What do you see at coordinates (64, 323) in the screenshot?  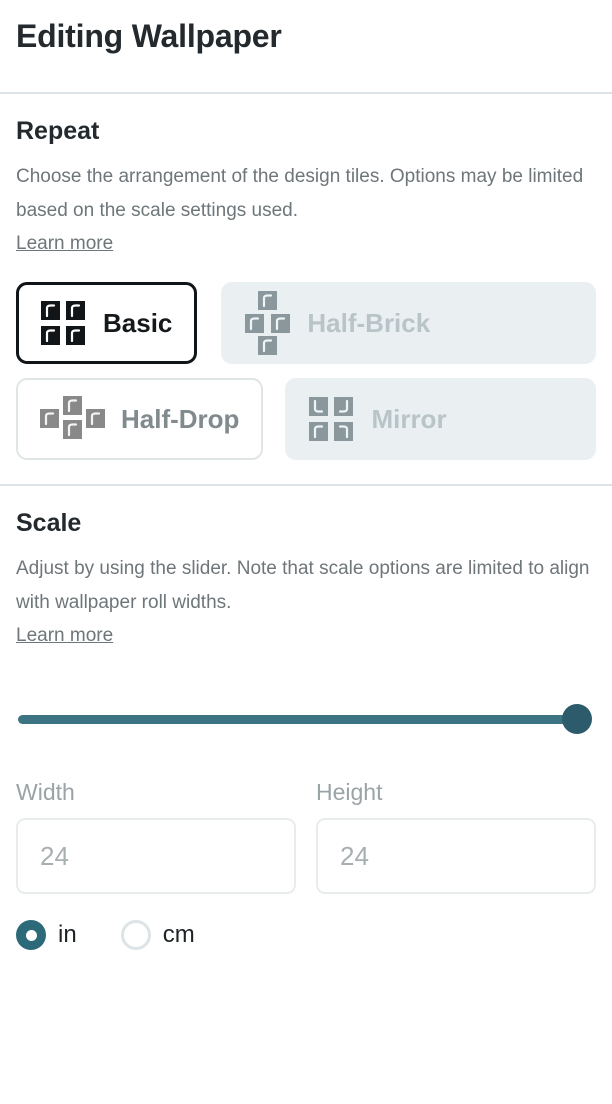 I see `tile-grid-basic-icon` at bounding box center [64, 323].